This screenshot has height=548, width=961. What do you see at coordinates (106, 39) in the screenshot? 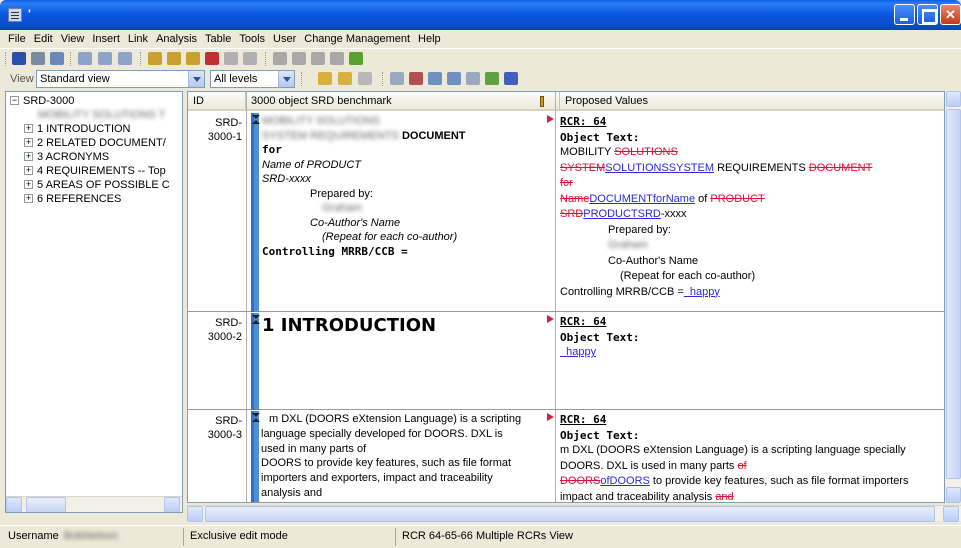
I see `menu-insert: Insert` at bounding box center [106, 39].